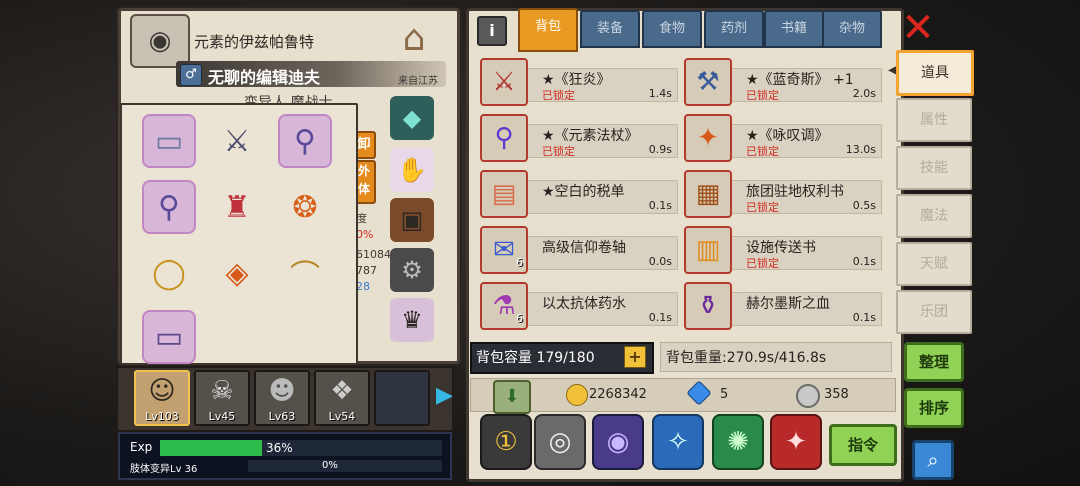 The image size is (1080, 486). What do you see at coordinates (852, 29) in the screenshot?
I see `tab-misc: 杂物` at bounding box center [852, 29].